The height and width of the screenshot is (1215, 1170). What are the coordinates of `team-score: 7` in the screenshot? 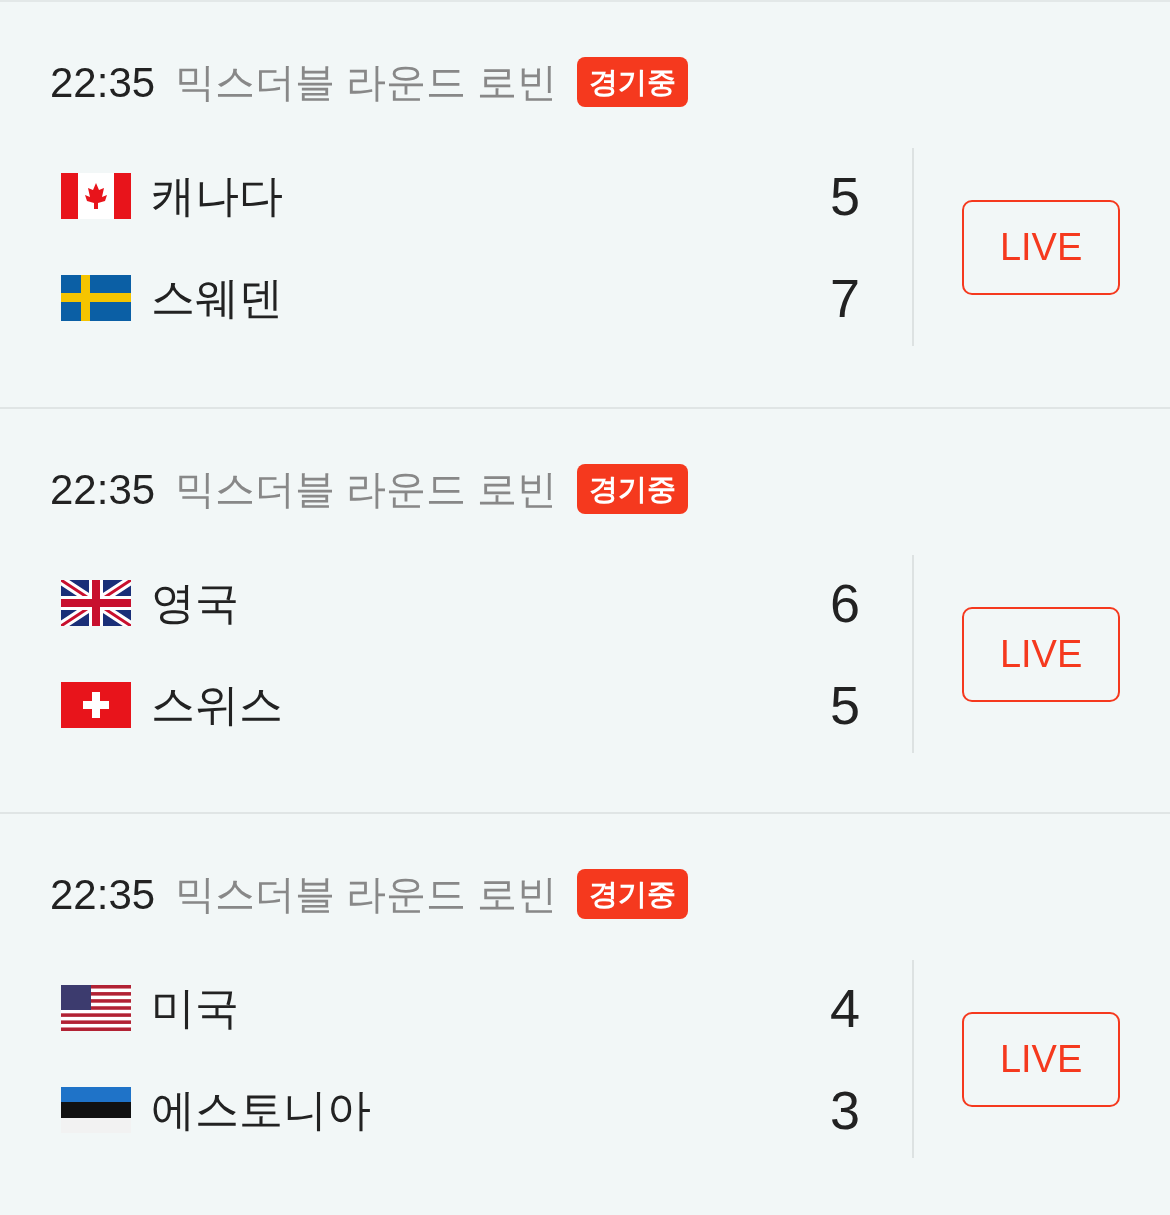 It's located at (845, 298).